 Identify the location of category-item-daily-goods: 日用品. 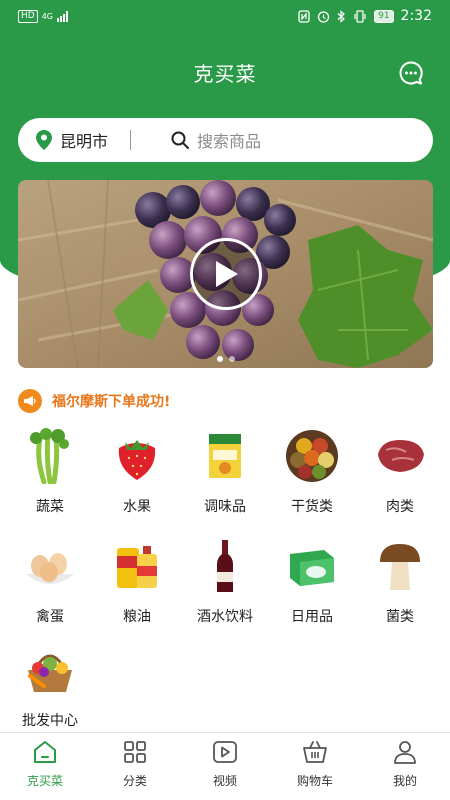
(312, 582).